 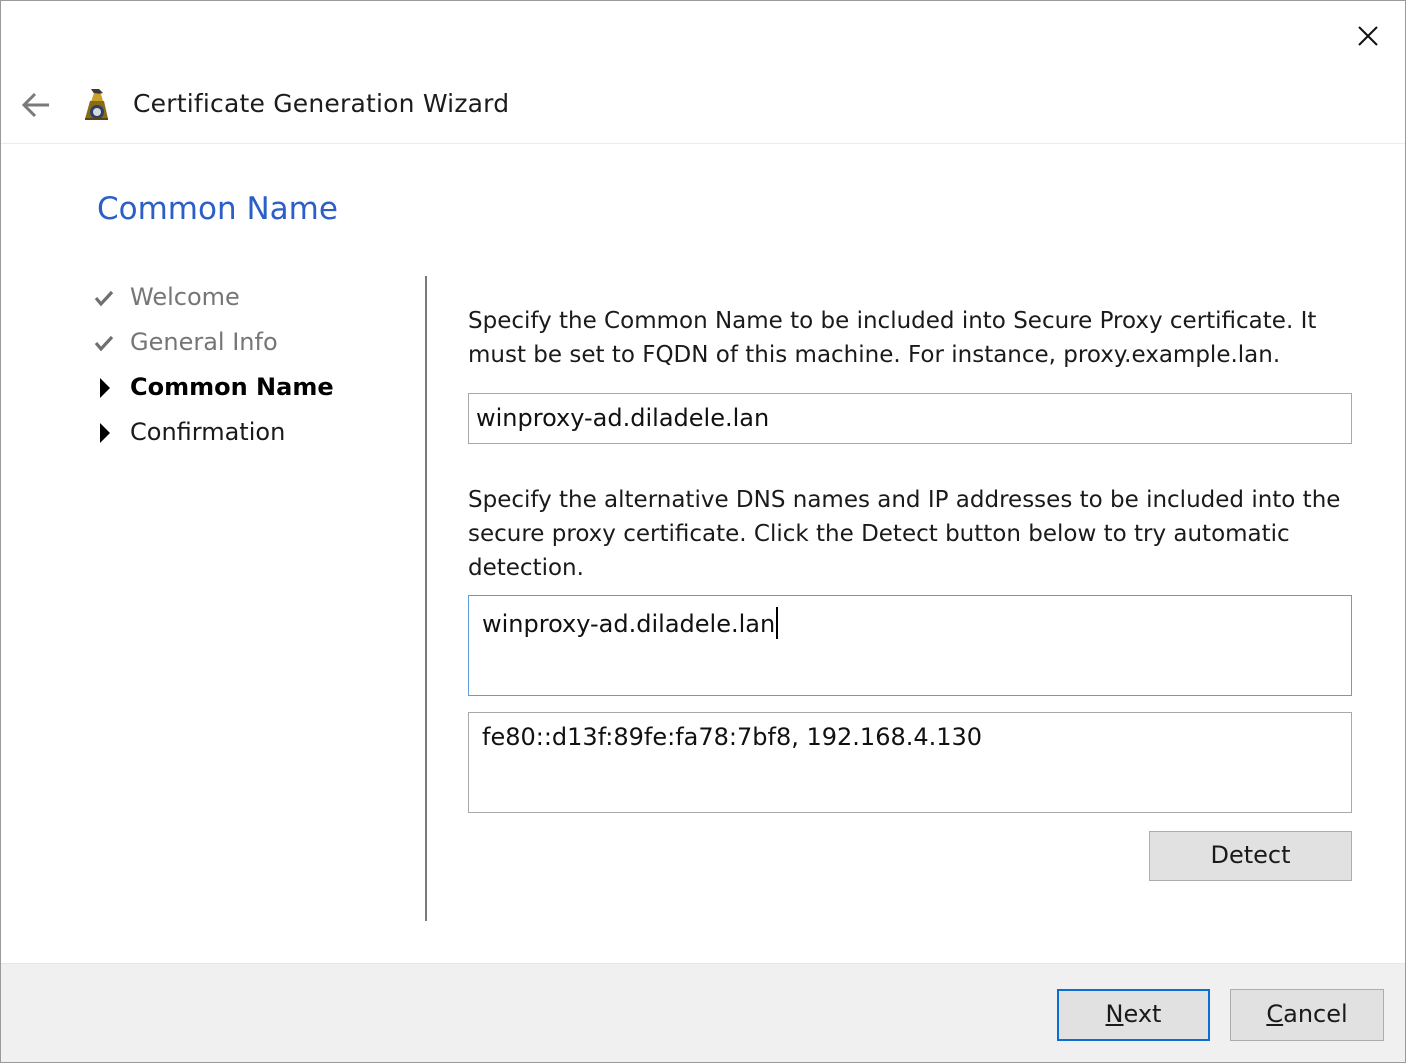 I want to click on back-arrow-icon, so click(x=35, y=105).